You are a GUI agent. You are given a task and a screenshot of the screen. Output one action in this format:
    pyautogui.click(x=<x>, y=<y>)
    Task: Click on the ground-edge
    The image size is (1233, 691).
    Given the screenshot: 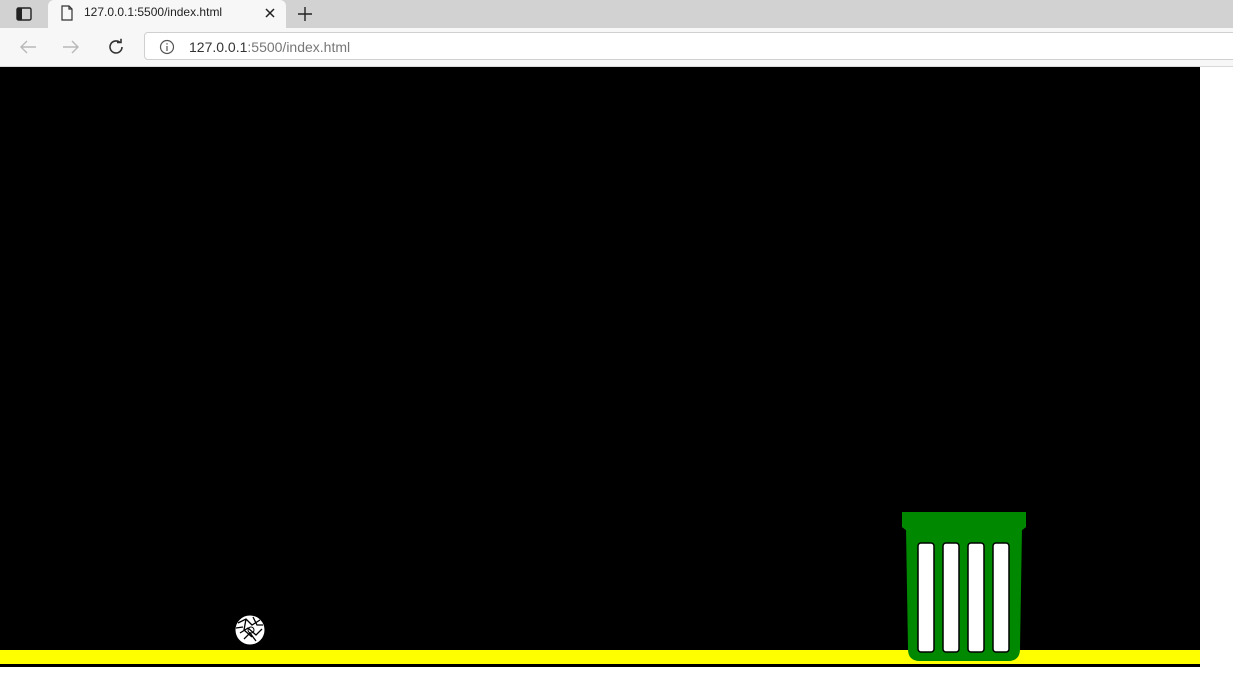 What is the action you would take?
    pyautogui.click(x=600, y=665)
    